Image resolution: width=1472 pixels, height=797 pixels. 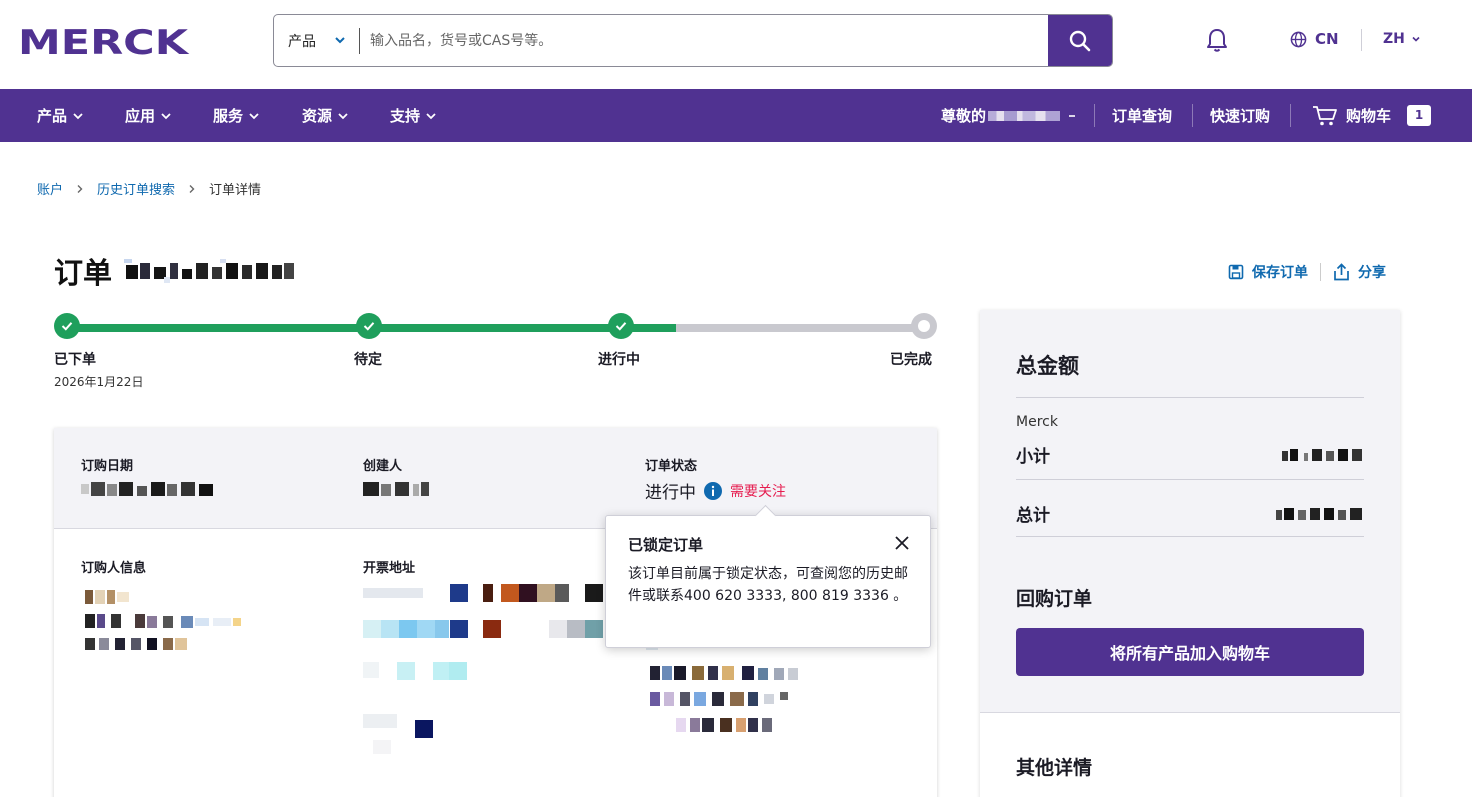 I want to click on step-label: 待定, so click(x=368, y=360).